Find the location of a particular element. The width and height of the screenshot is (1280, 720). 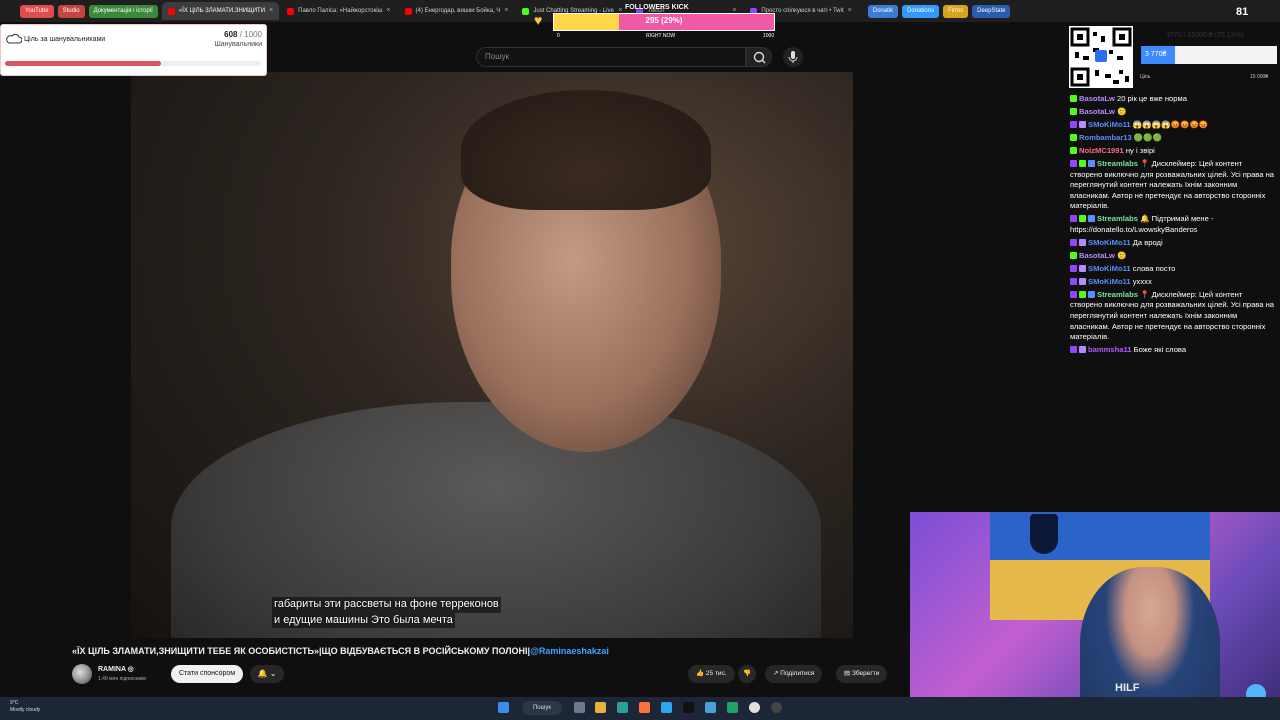

search-icon is located at coordinates (759, 57).